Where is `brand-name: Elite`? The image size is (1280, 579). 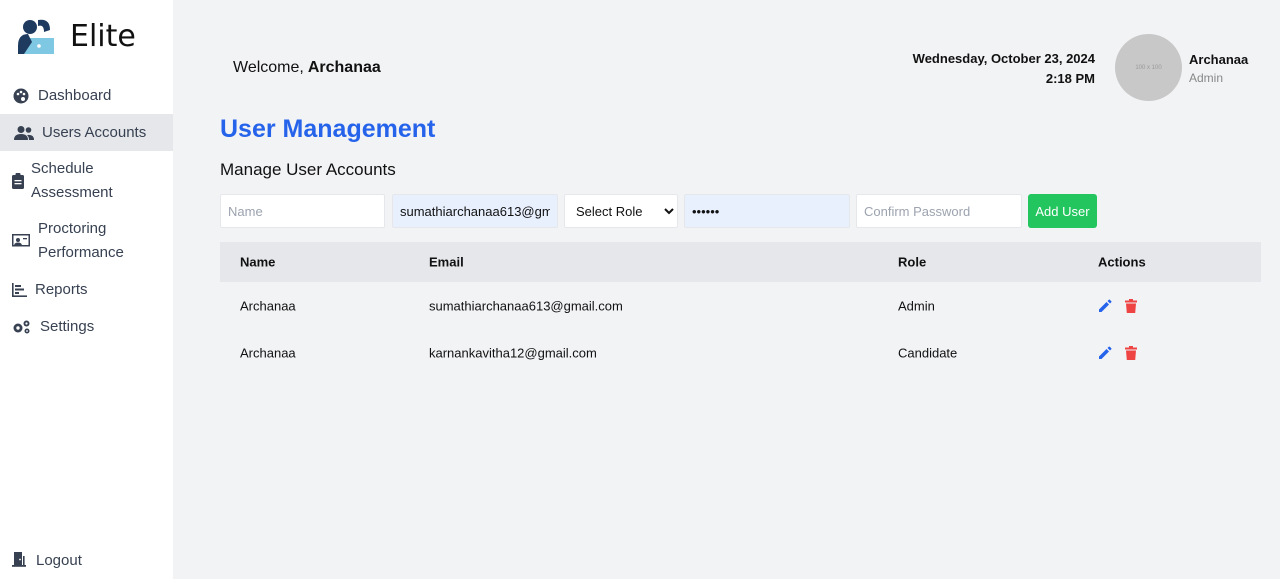
brand-name: Elite is located at coordinates (103, 36).